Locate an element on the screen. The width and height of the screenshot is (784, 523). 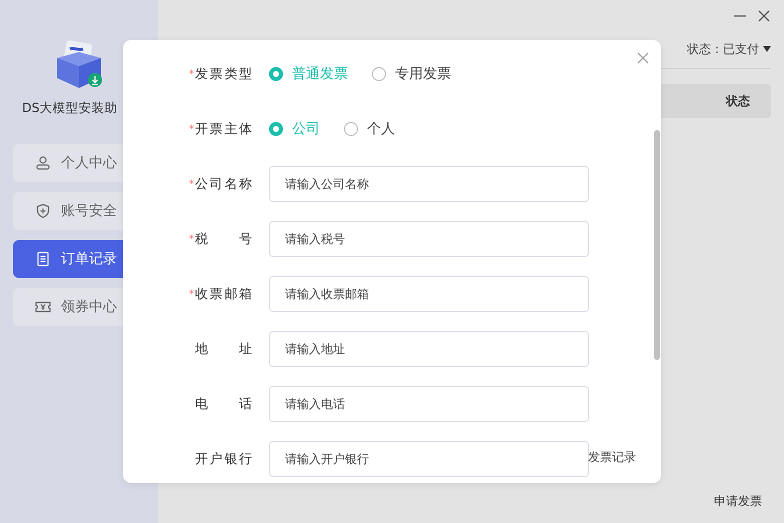
caret-icon is located at coordinates (767, 49).